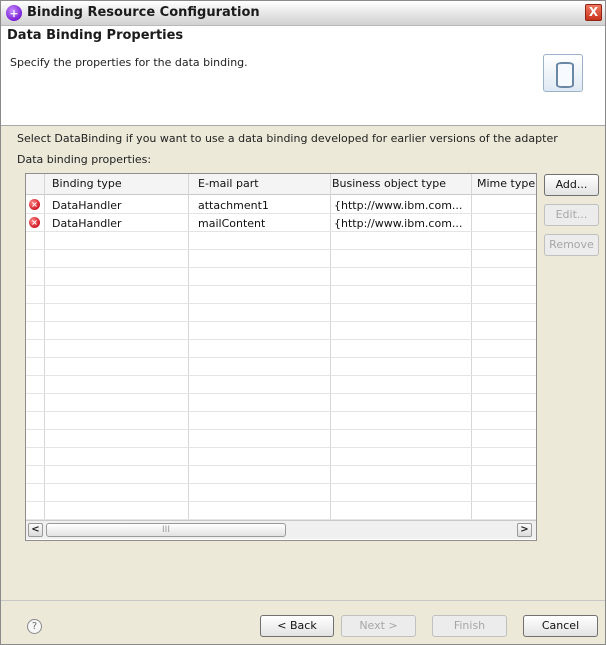 The height and width of the screenshot is (645, 606). What do you see at coordinates (389, 183) in the screenshot?
I see `column-header-bo-type: Business object type` at bounding box center [389, 183].